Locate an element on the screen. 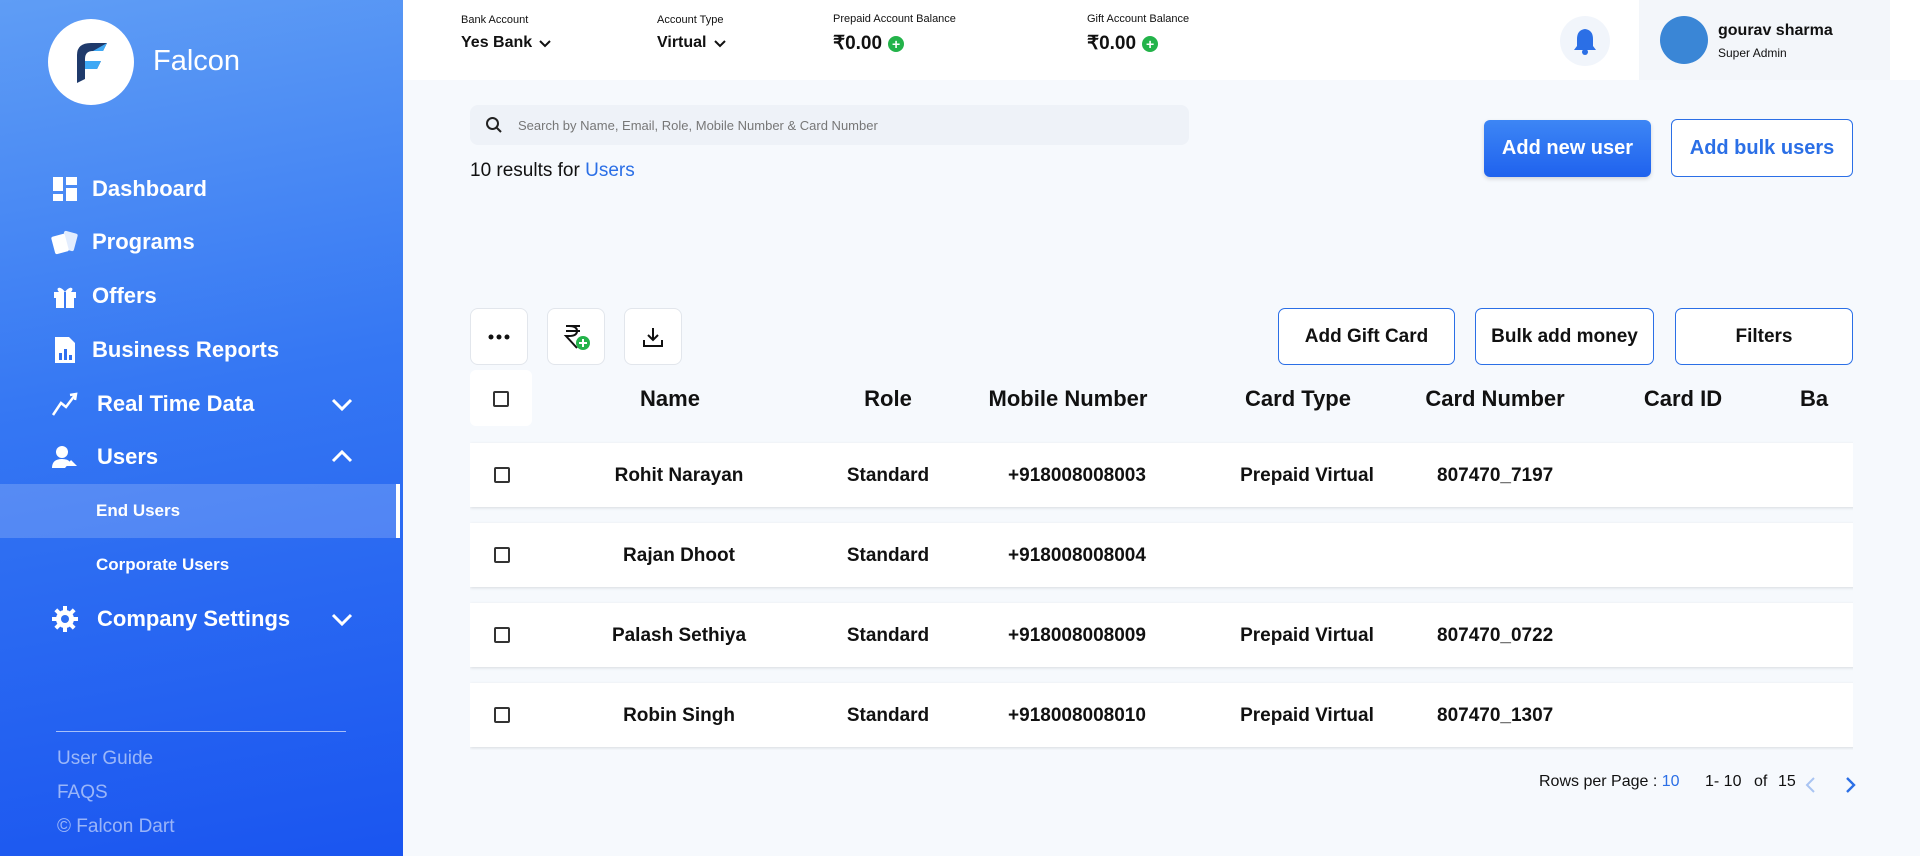 This screenshot has width=1920, height=856. add-gift-card-button: Add Gift Card is located at coordinates (1366, 336).